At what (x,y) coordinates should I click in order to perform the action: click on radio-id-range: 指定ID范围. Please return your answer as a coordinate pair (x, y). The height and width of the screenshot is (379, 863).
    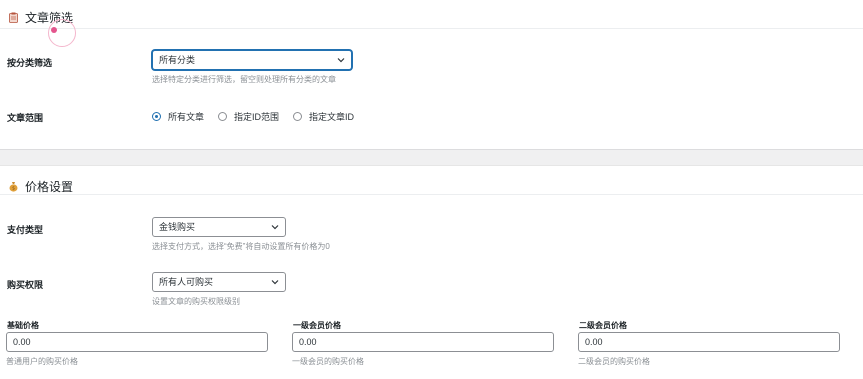
    Looking at the image, I should click on (248, 116).